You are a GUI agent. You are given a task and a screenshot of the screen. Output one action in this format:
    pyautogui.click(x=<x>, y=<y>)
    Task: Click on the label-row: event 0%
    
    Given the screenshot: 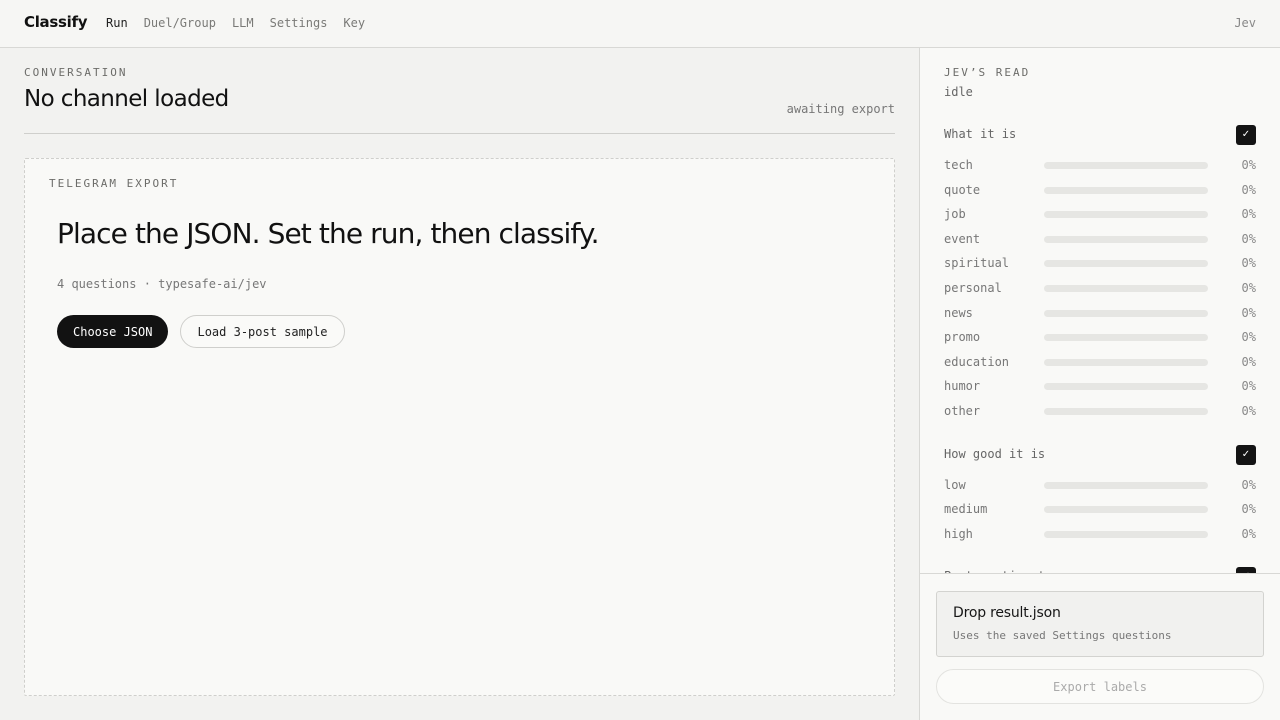 What is the action you would take?
    pyautogui.click(x=1100, y=239)
    